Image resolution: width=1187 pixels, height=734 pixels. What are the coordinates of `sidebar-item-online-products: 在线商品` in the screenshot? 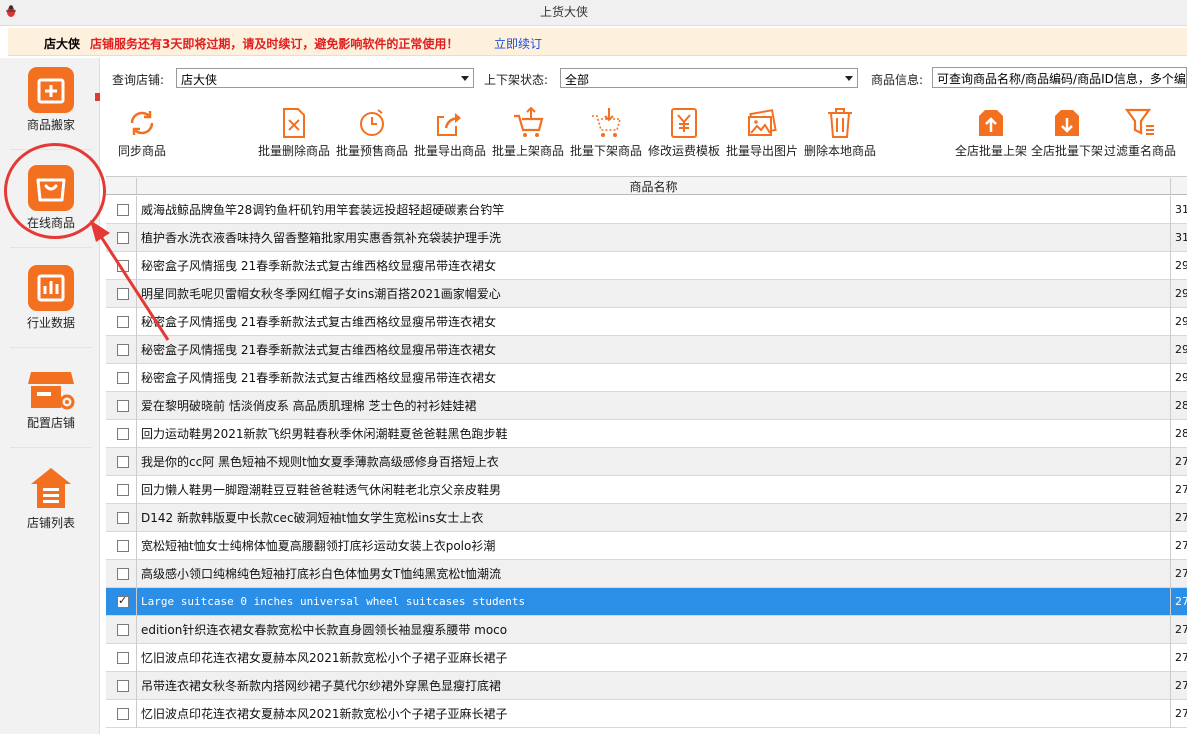 It's located at (51, 203).